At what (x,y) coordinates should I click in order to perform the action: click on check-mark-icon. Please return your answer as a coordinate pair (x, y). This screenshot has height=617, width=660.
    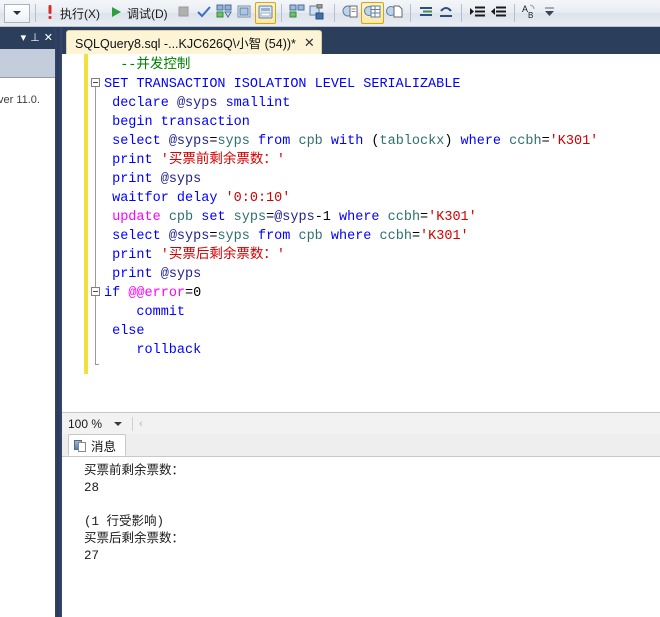
    Looking at the image, I should click on (204, 13).